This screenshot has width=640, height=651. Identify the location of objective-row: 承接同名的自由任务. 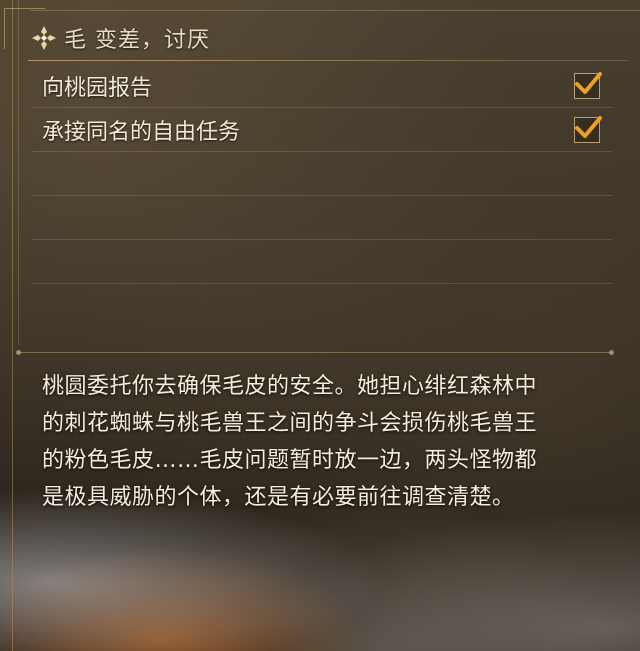
(322, 130).